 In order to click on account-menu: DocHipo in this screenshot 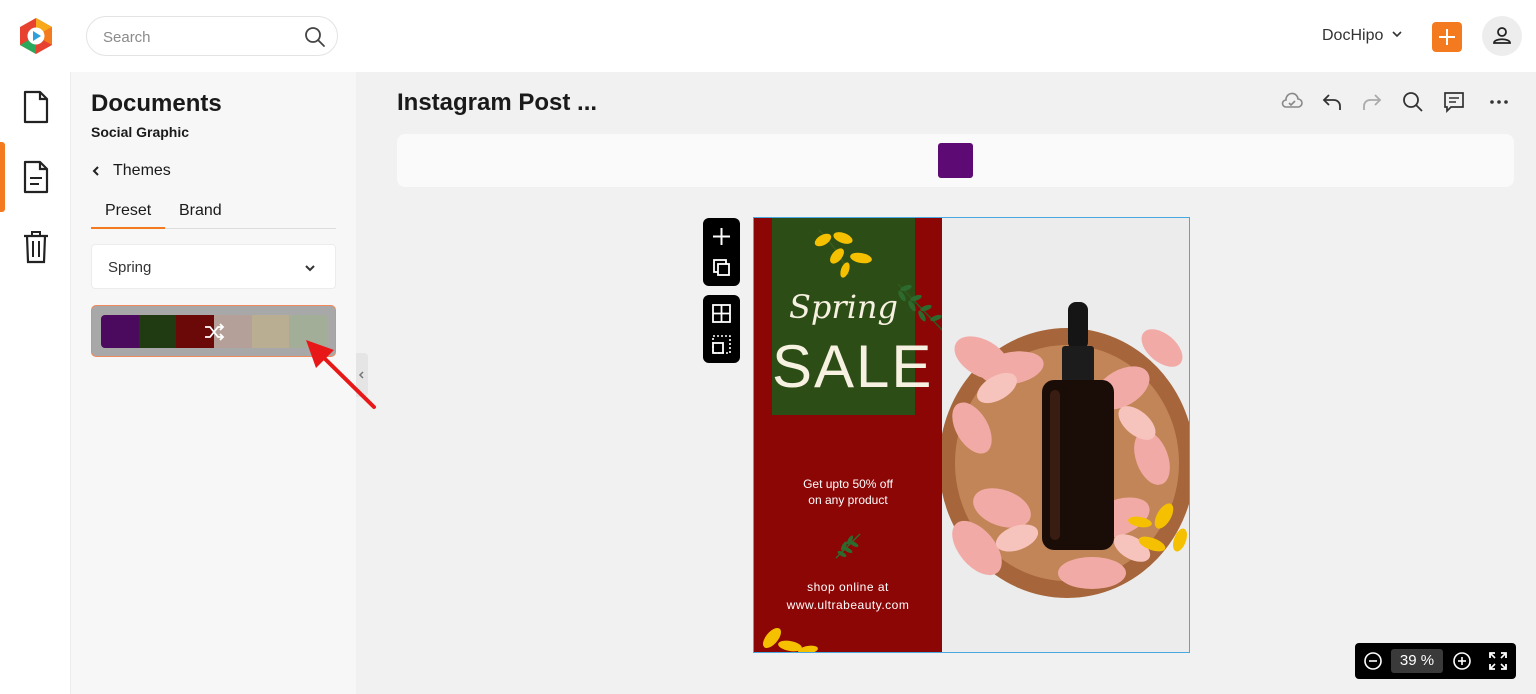, I will do `click(1362, 36)`.